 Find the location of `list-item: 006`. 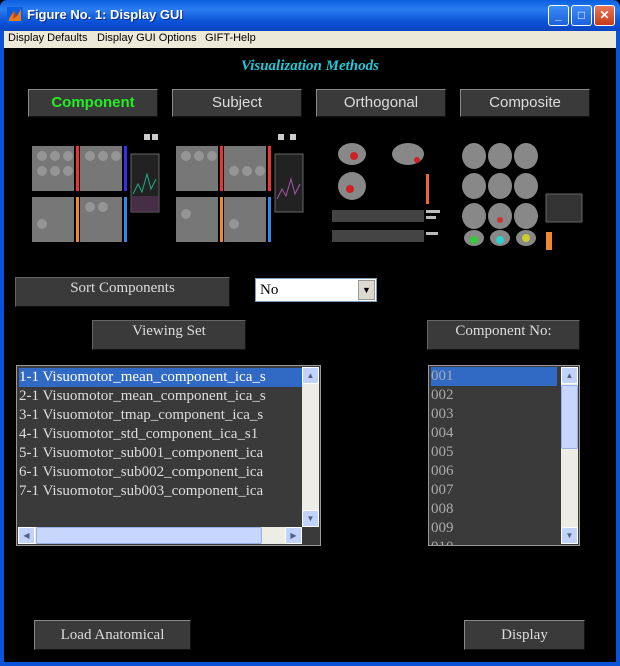

list-item: 006 is located at coordinates (442, 471).